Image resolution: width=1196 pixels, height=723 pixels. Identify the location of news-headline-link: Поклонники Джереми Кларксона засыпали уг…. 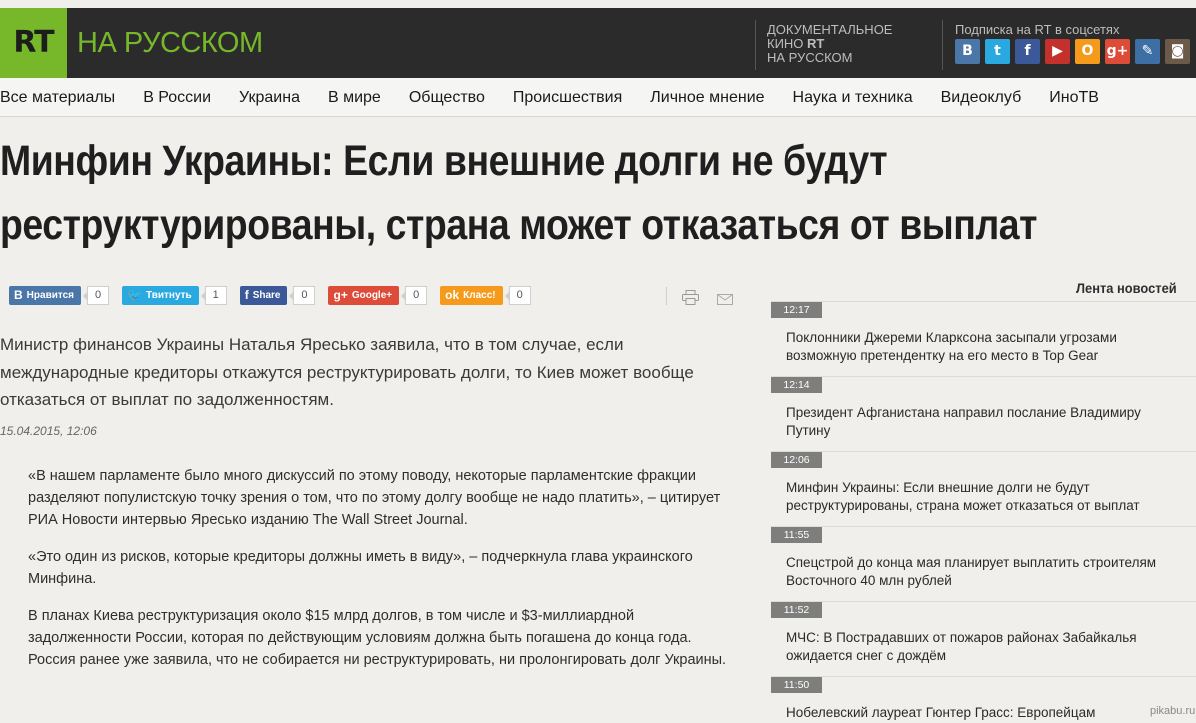
(983, 347).